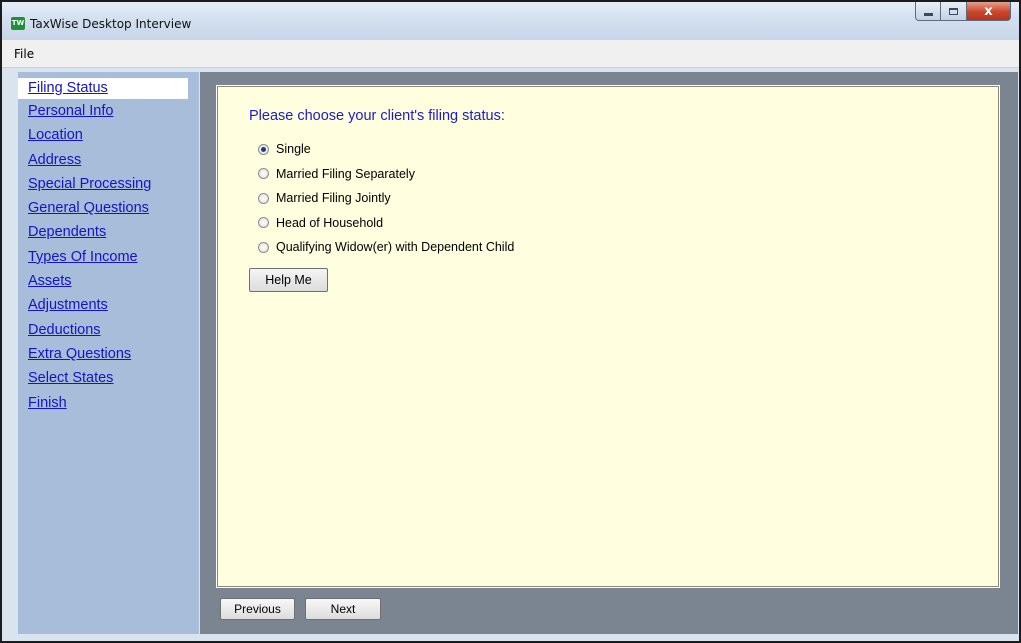 The width and height of the screenshot is (1021, 643). Describe the element at coordinates (103, 88) in the screenshot. I see `sidebar-item-filing-status: Filing Status` at that location.